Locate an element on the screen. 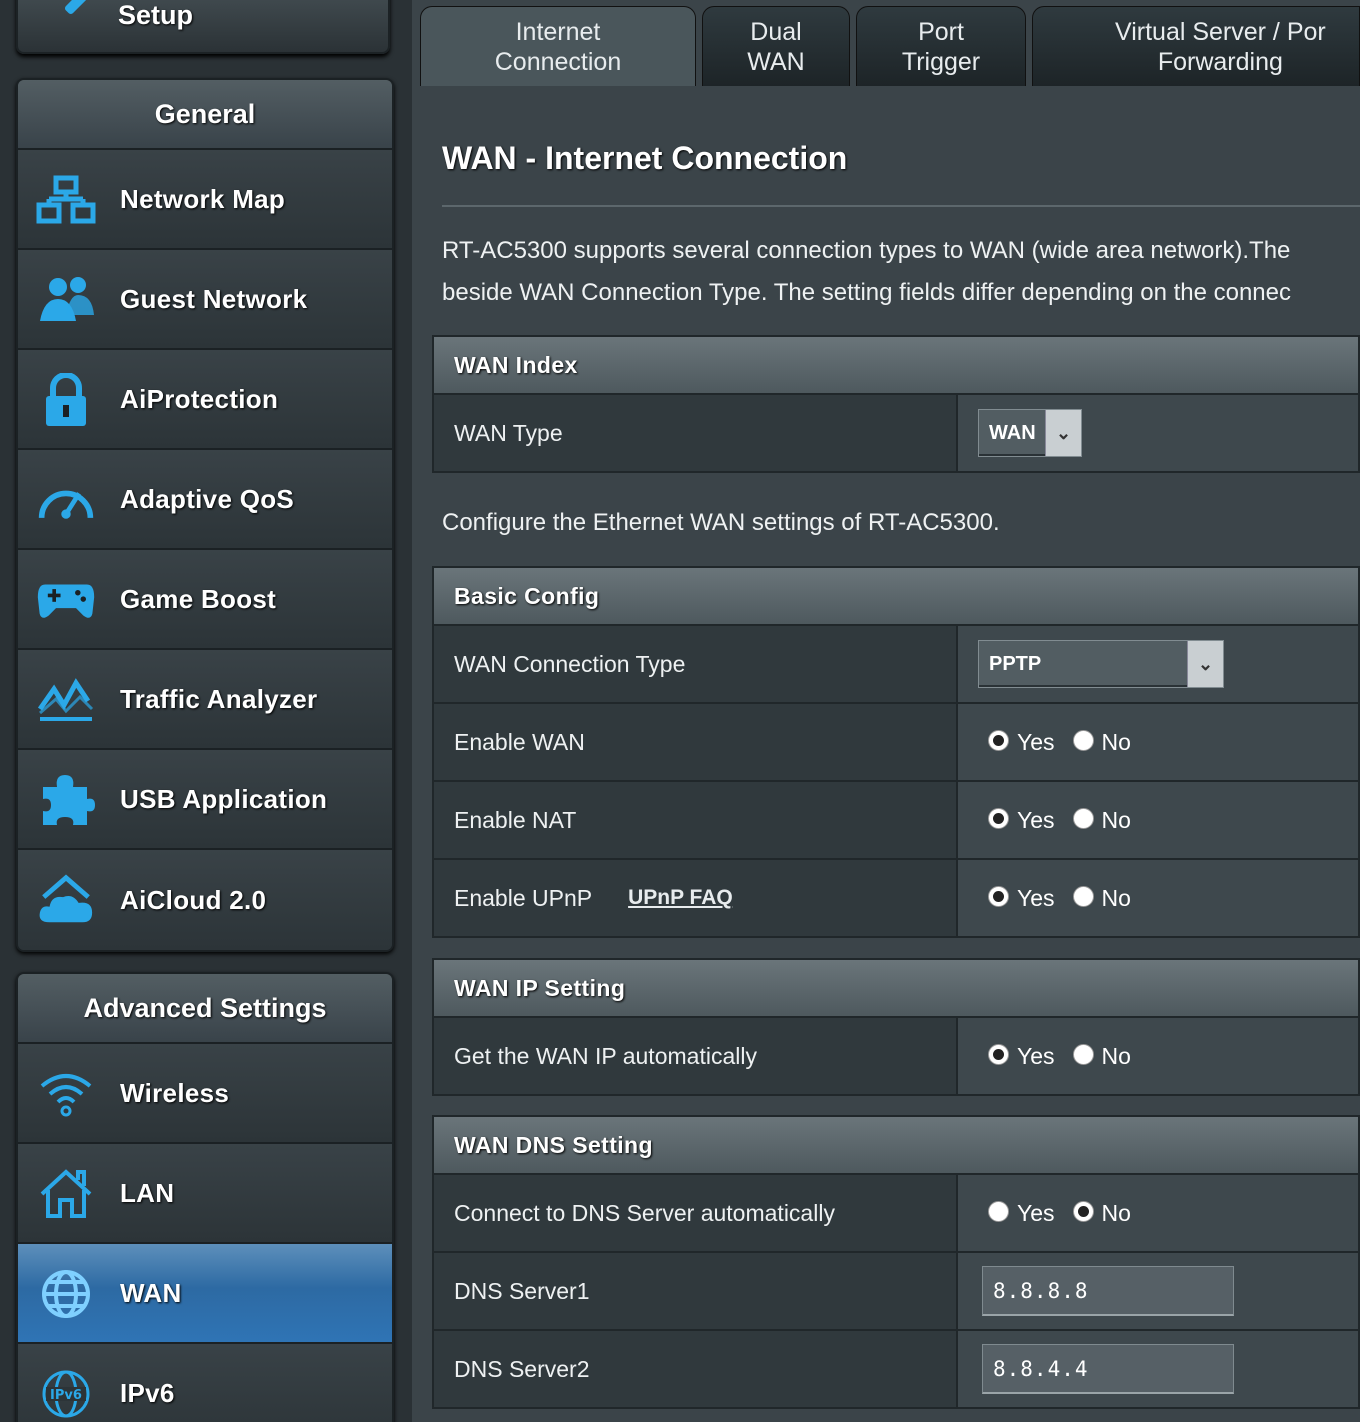 The width and height of the screenshot is (1360, 1422). sidebar-item-label: IPv6 is located at coordinates (147, 1392).